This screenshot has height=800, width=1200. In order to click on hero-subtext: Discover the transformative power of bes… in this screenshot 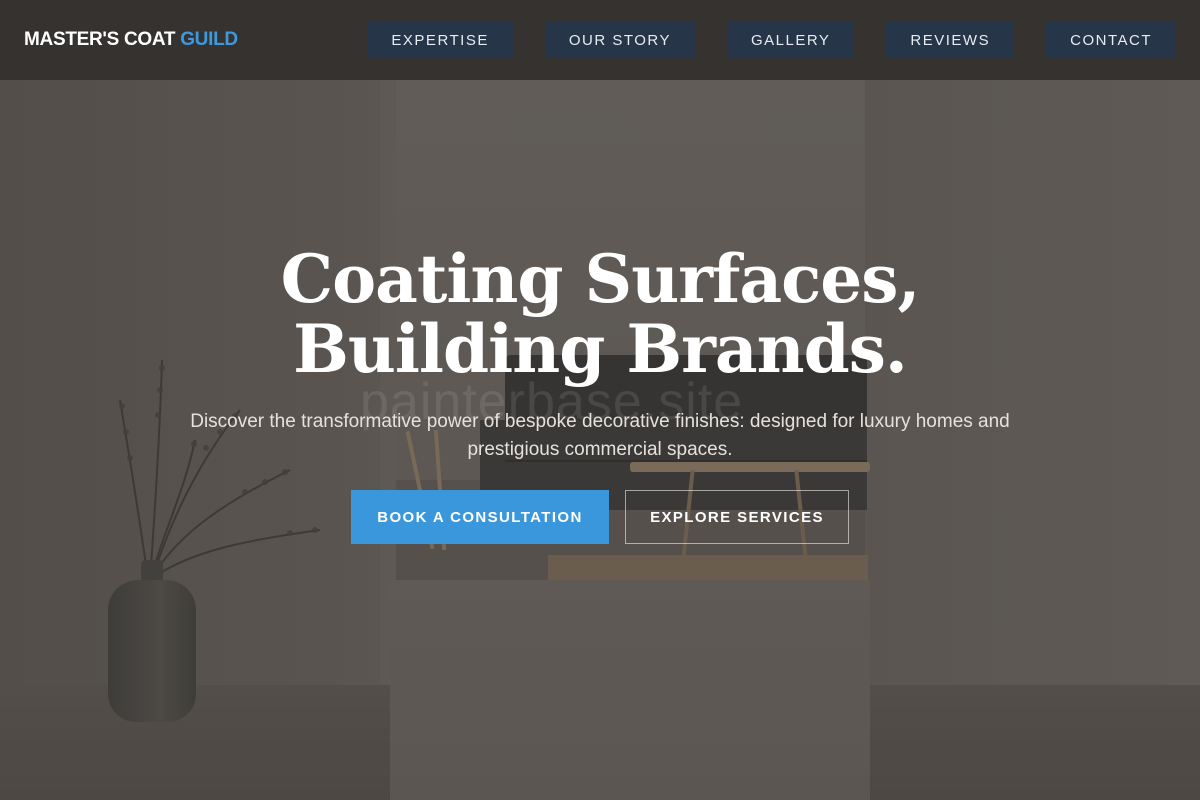, I will do `click(600, 435)`.